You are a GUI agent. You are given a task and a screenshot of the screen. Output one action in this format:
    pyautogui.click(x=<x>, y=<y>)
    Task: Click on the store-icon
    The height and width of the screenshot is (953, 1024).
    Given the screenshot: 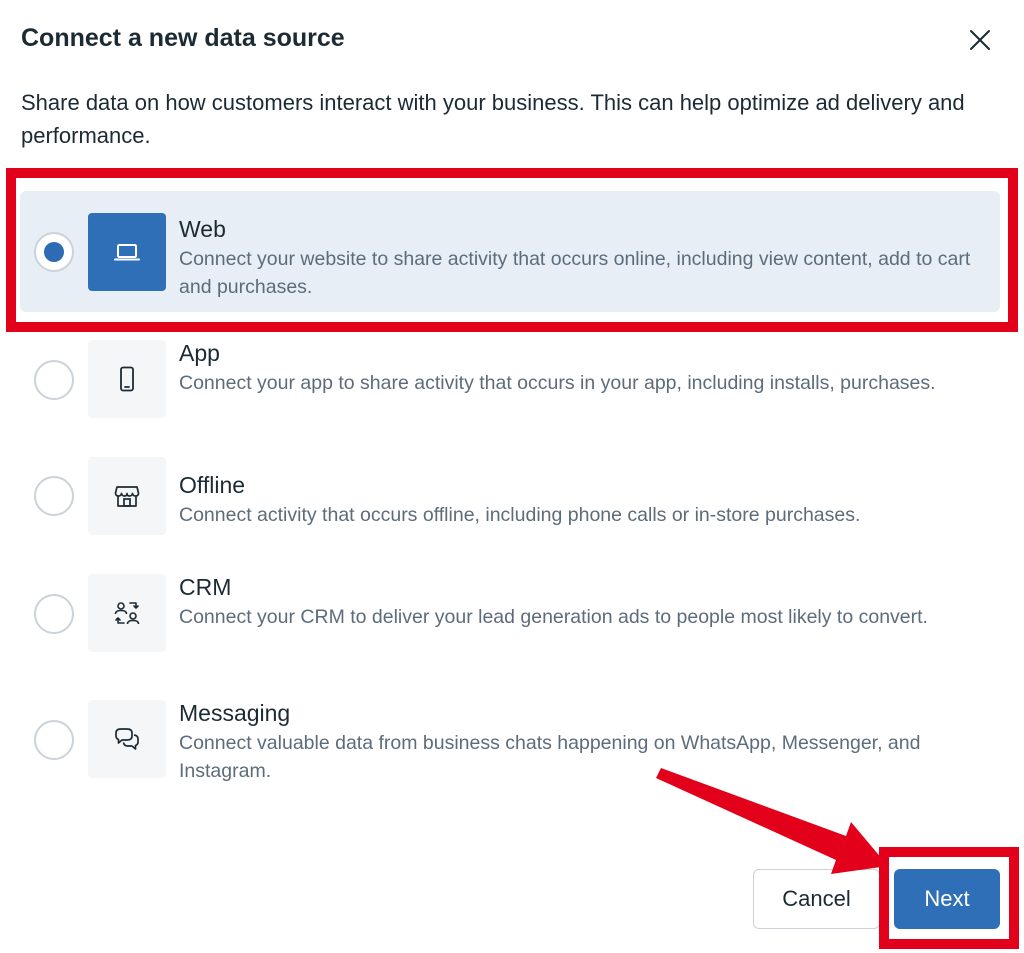 What is the action you would take?
    pyautogui.click(x=127, y=496)
    